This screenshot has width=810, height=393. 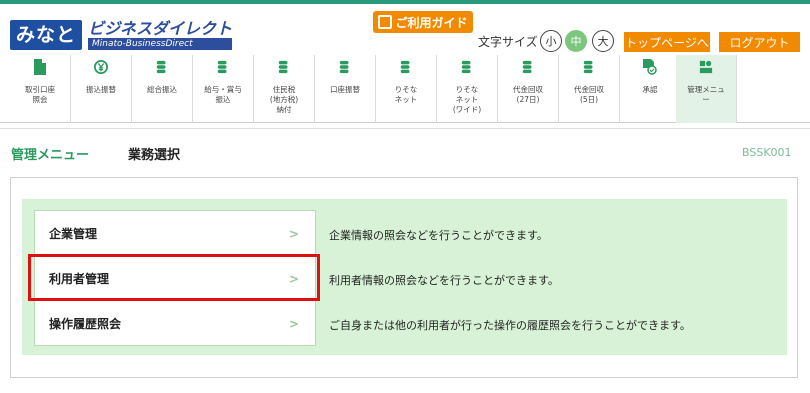 What do you see at coordinates (101, 67) in the screenshot?
I see `yen-icon` at bounding box center [101, 67].